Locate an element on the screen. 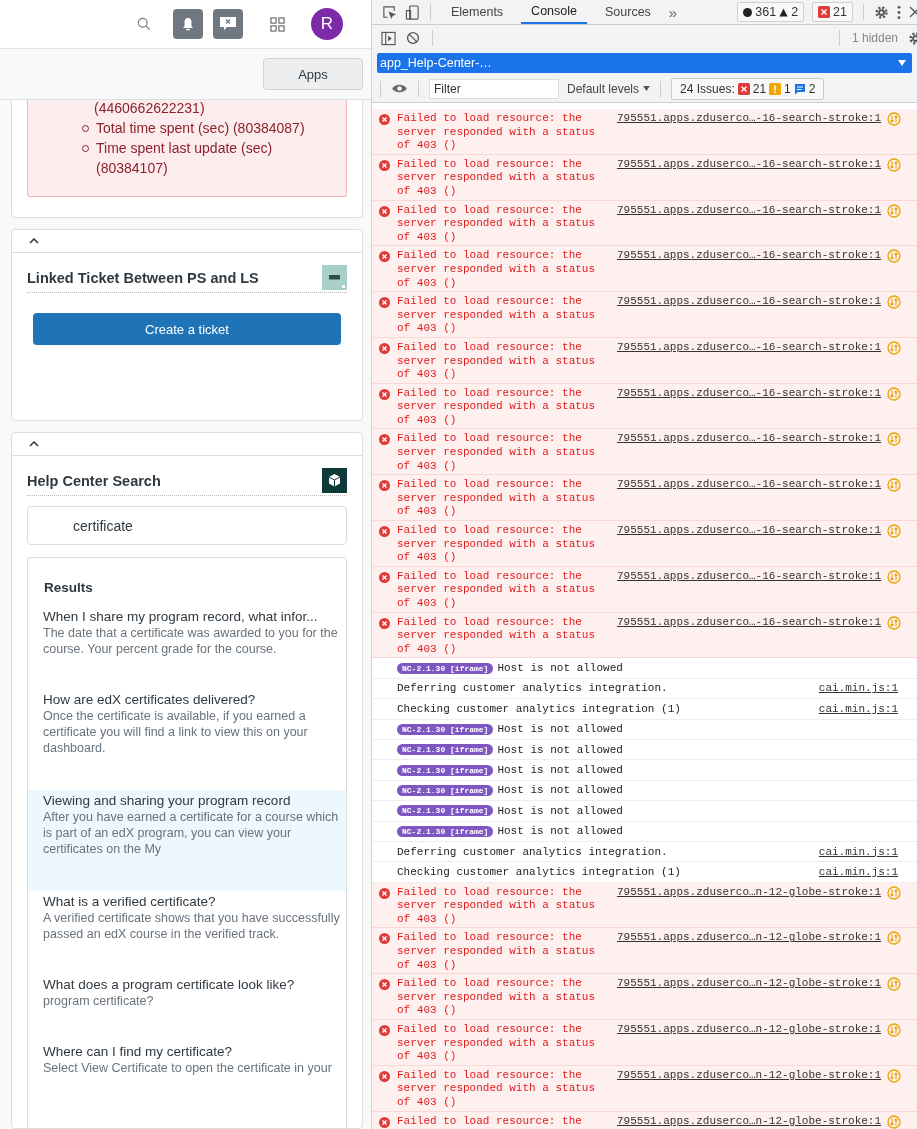  log-levels-dropdown: Default levels is located at coordinates (609, 88).